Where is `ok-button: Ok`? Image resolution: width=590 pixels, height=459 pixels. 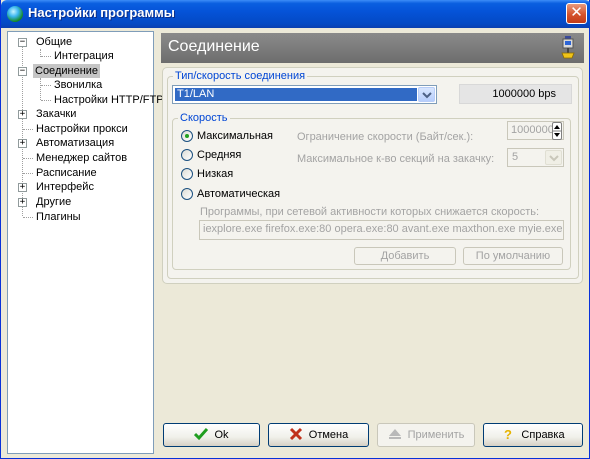
ok-button: Ok is located at coordinates (211, 435).